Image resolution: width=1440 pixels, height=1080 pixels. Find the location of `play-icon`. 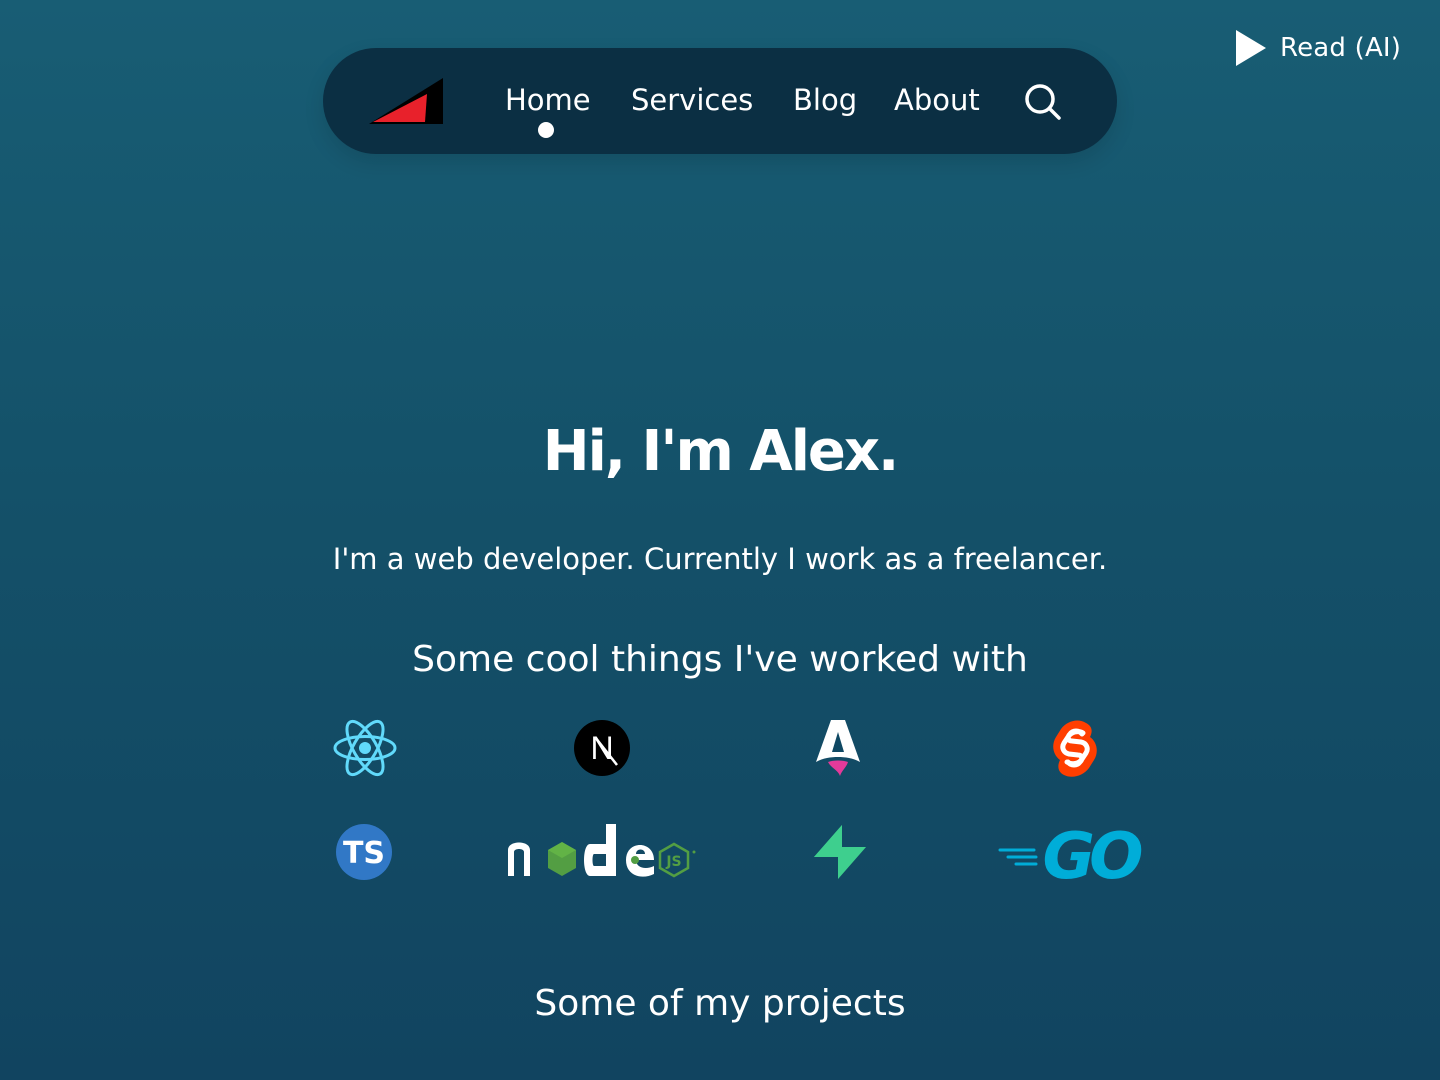

play-icon is located at coordinates (1251, 48).